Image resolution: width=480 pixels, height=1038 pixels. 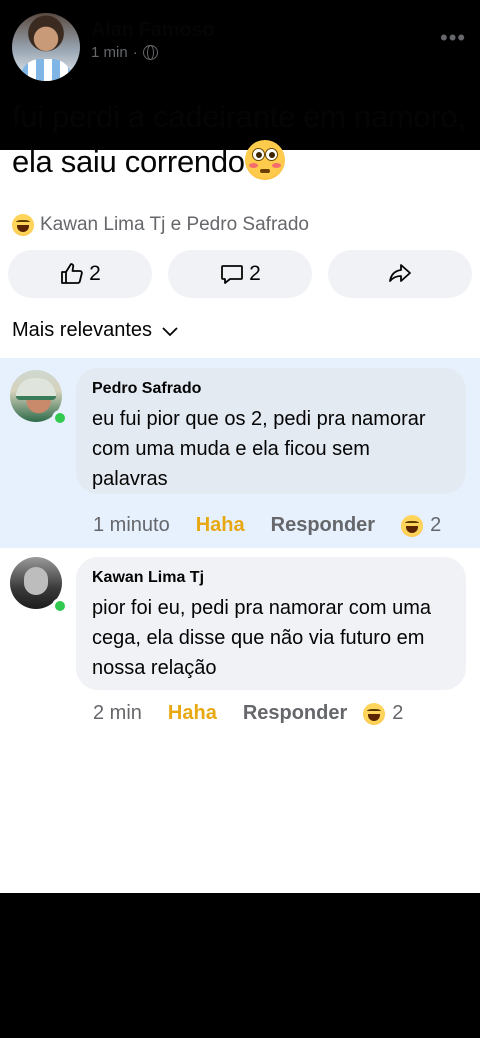 What do you see at coordinates (264, 160) in the screenshot?
I see `flushed-emoji-icon` at bounding box center [264, 160].